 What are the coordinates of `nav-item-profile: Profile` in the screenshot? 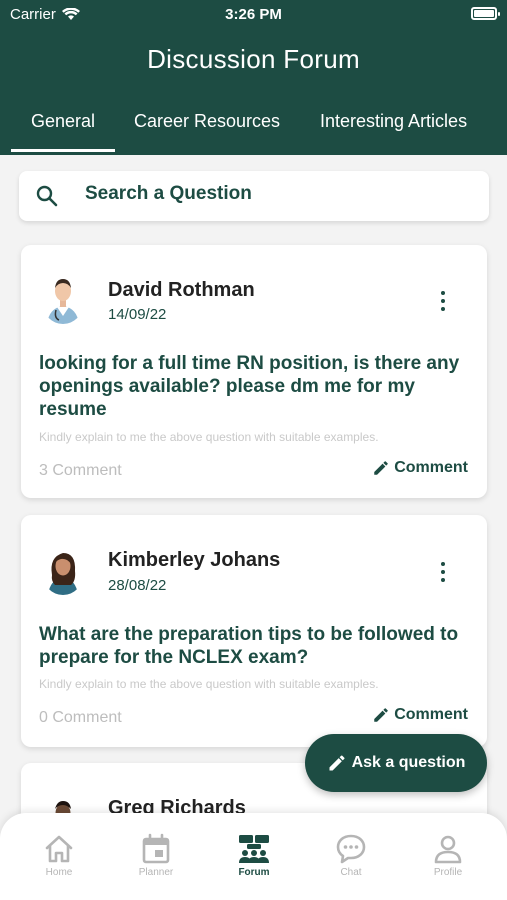 It's located at (448, 855).